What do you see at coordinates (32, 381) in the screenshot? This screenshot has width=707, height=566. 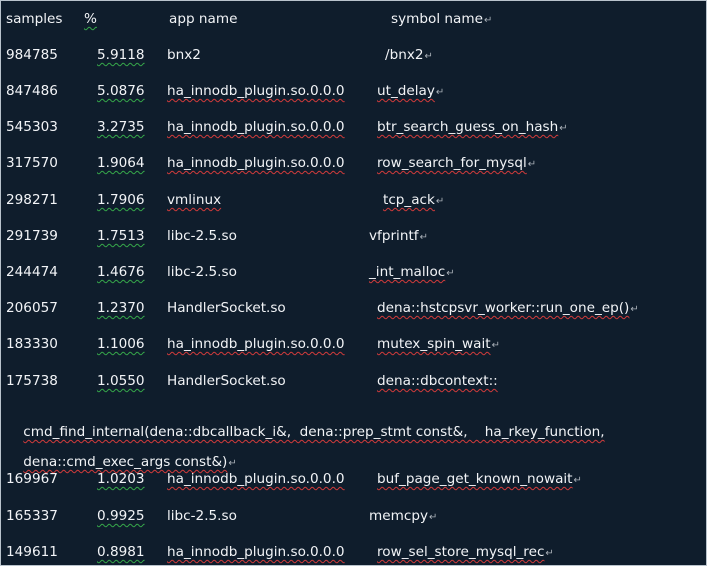 I see `samples-cell: 175738` at bounding box center [32, 381].